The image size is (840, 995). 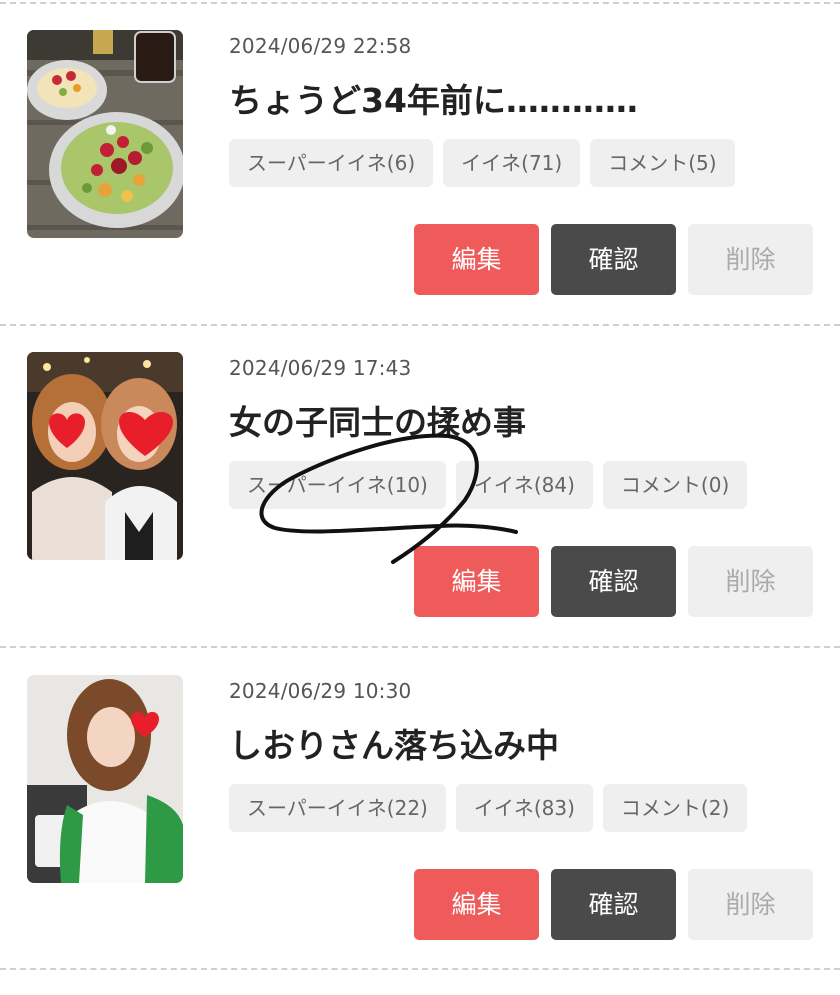 I want to click on comment-chip: コメント(2), so click(x=675, y=808).